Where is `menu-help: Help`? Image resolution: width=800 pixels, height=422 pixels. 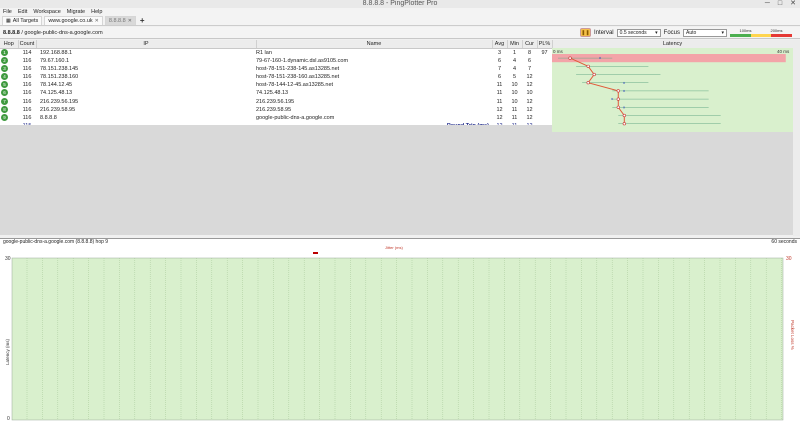 menu-help: Help is located at coordinates (96, 12).